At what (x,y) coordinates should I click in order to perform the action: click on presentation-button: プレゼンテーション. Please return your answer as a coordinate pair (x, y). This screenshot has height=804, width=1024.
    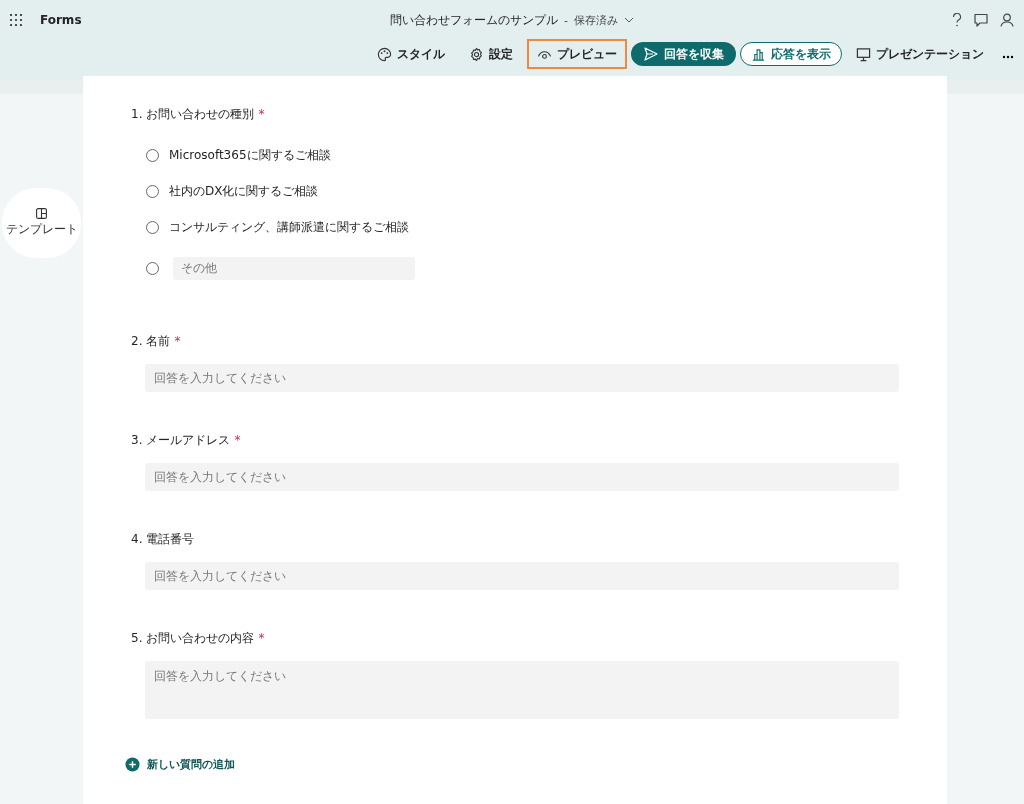
    Looking at the image, I should click on (920, 54).